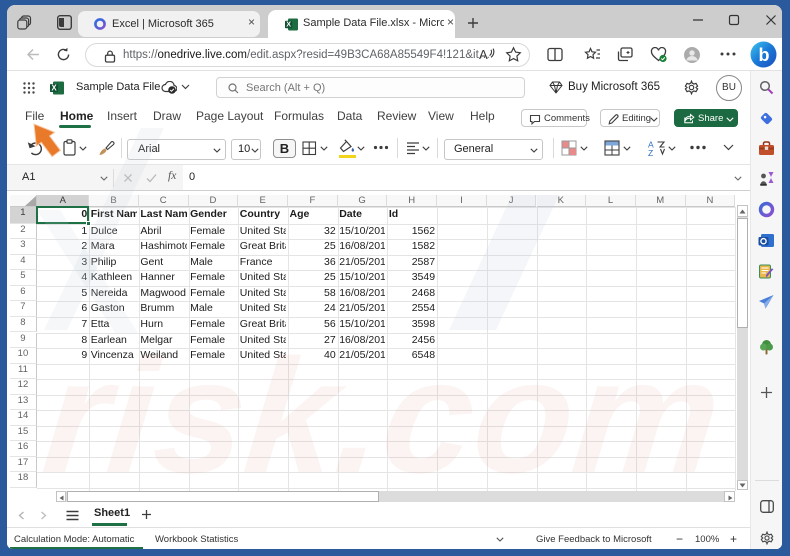 The height and width of the screenshot is (556, 790). I want to click on svg-text: b, so click(764, 55).